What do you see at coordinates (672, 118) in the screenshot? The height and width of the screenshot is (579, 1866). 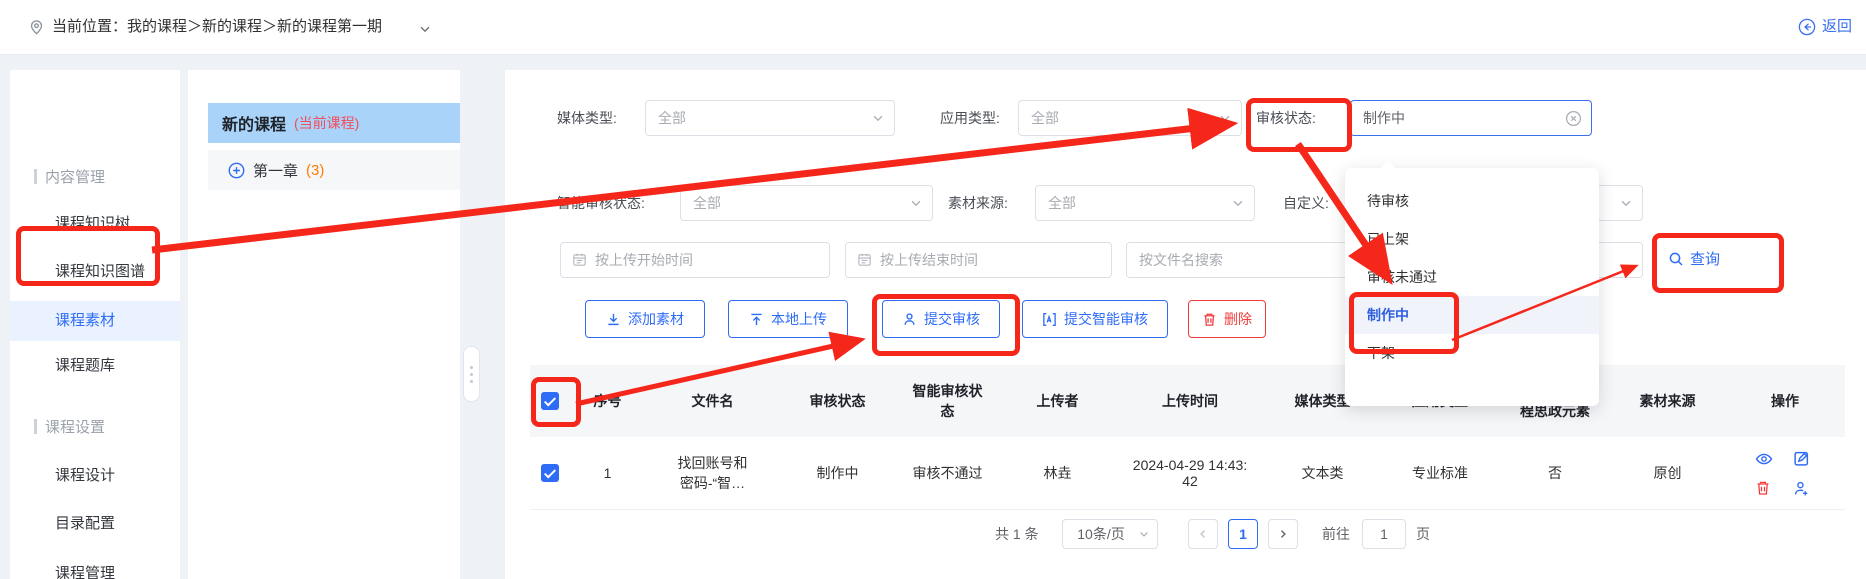 I see `media-type-value: 全部` at bounding box center [672, 118].